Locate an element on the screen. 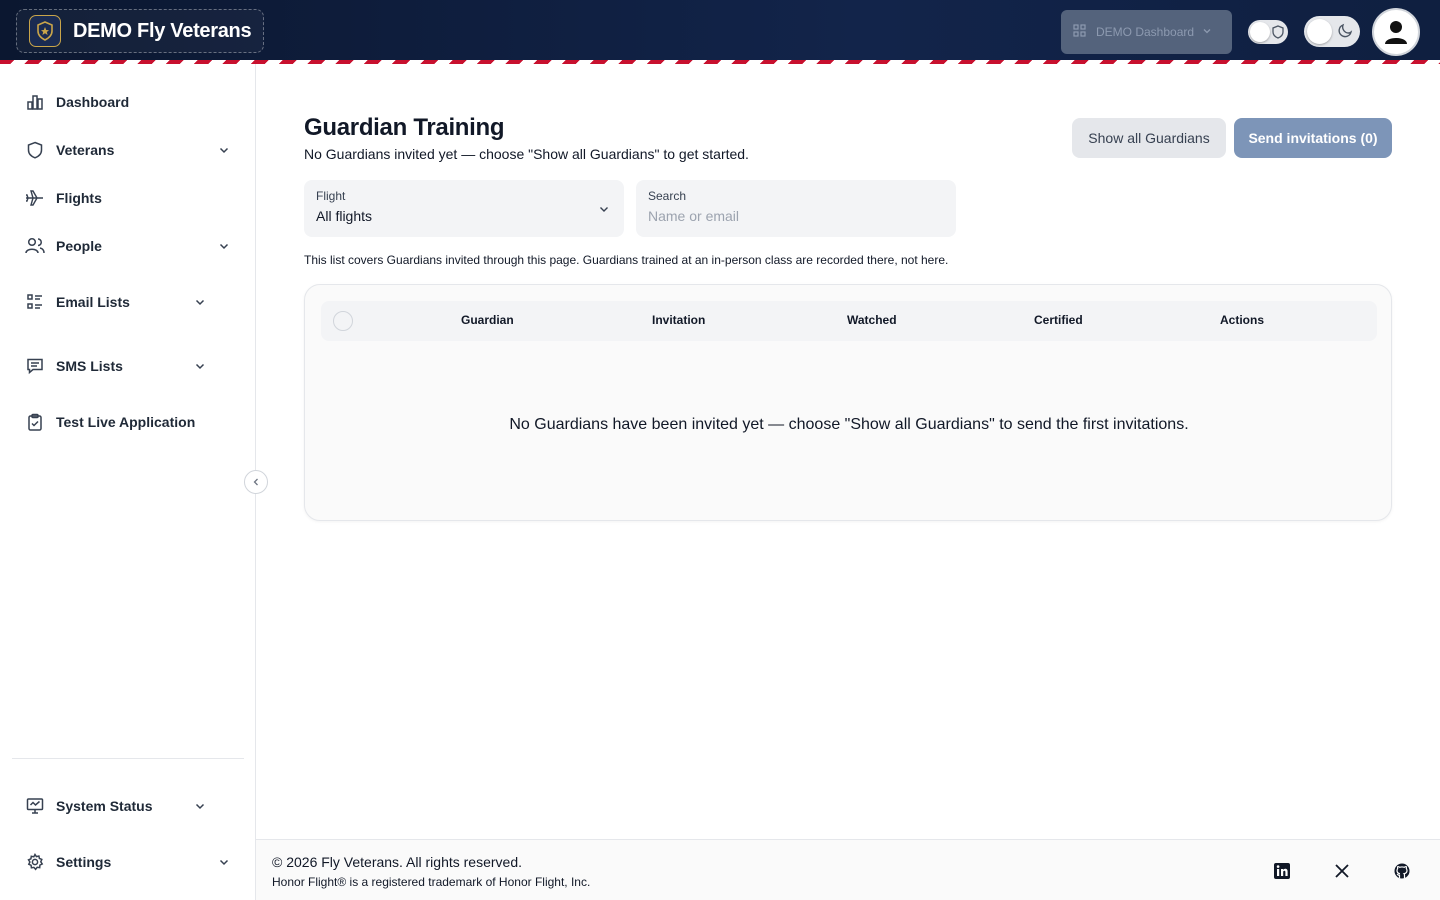 This screenshot has height=900, width=1440. sidebar-item-label: Email Lists is located at coordinates (93, 302).